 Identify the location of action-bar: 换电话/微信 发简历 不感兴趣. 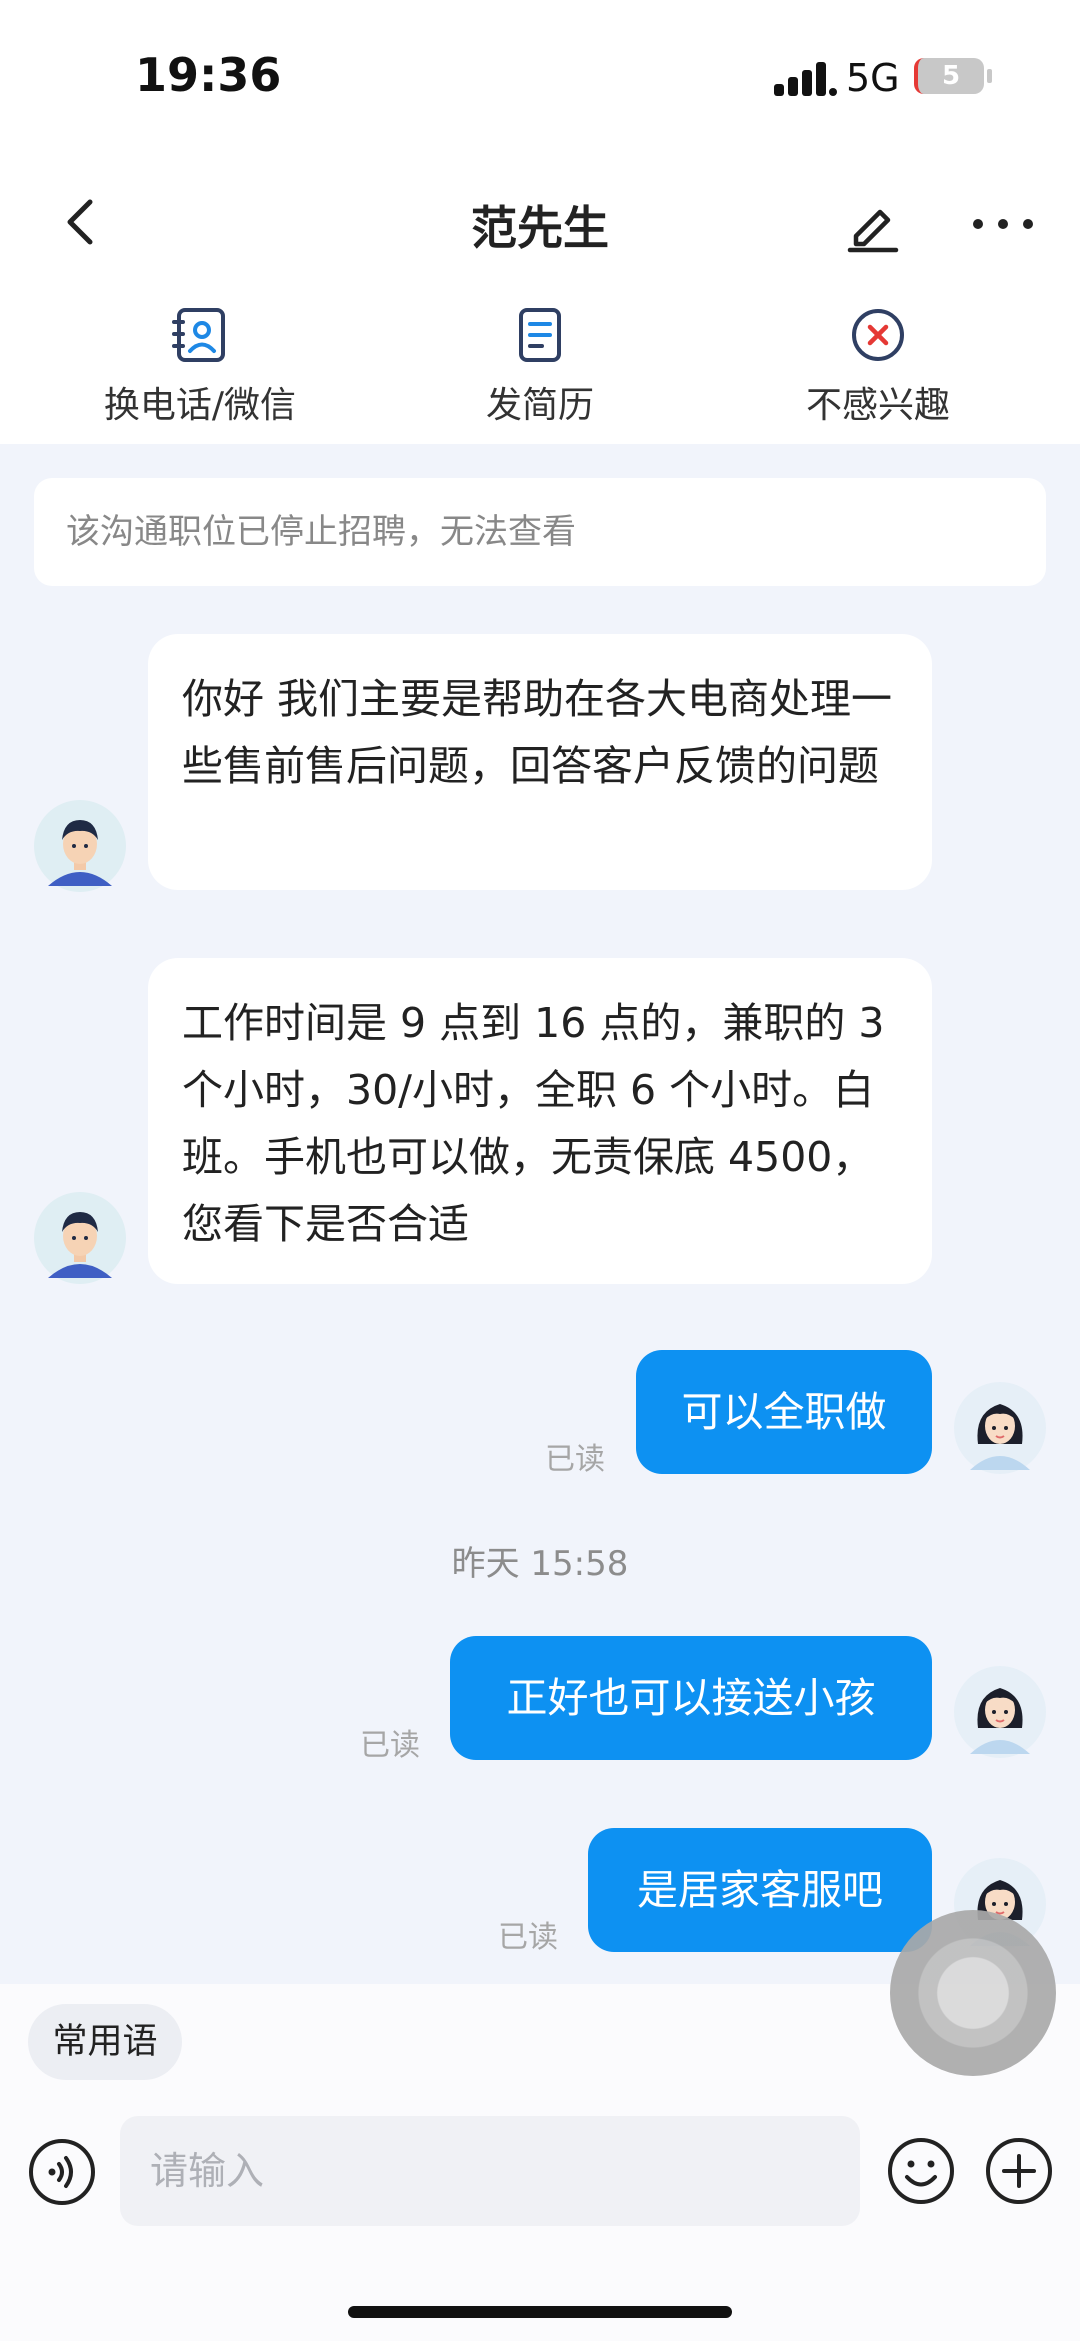
(540, 370).